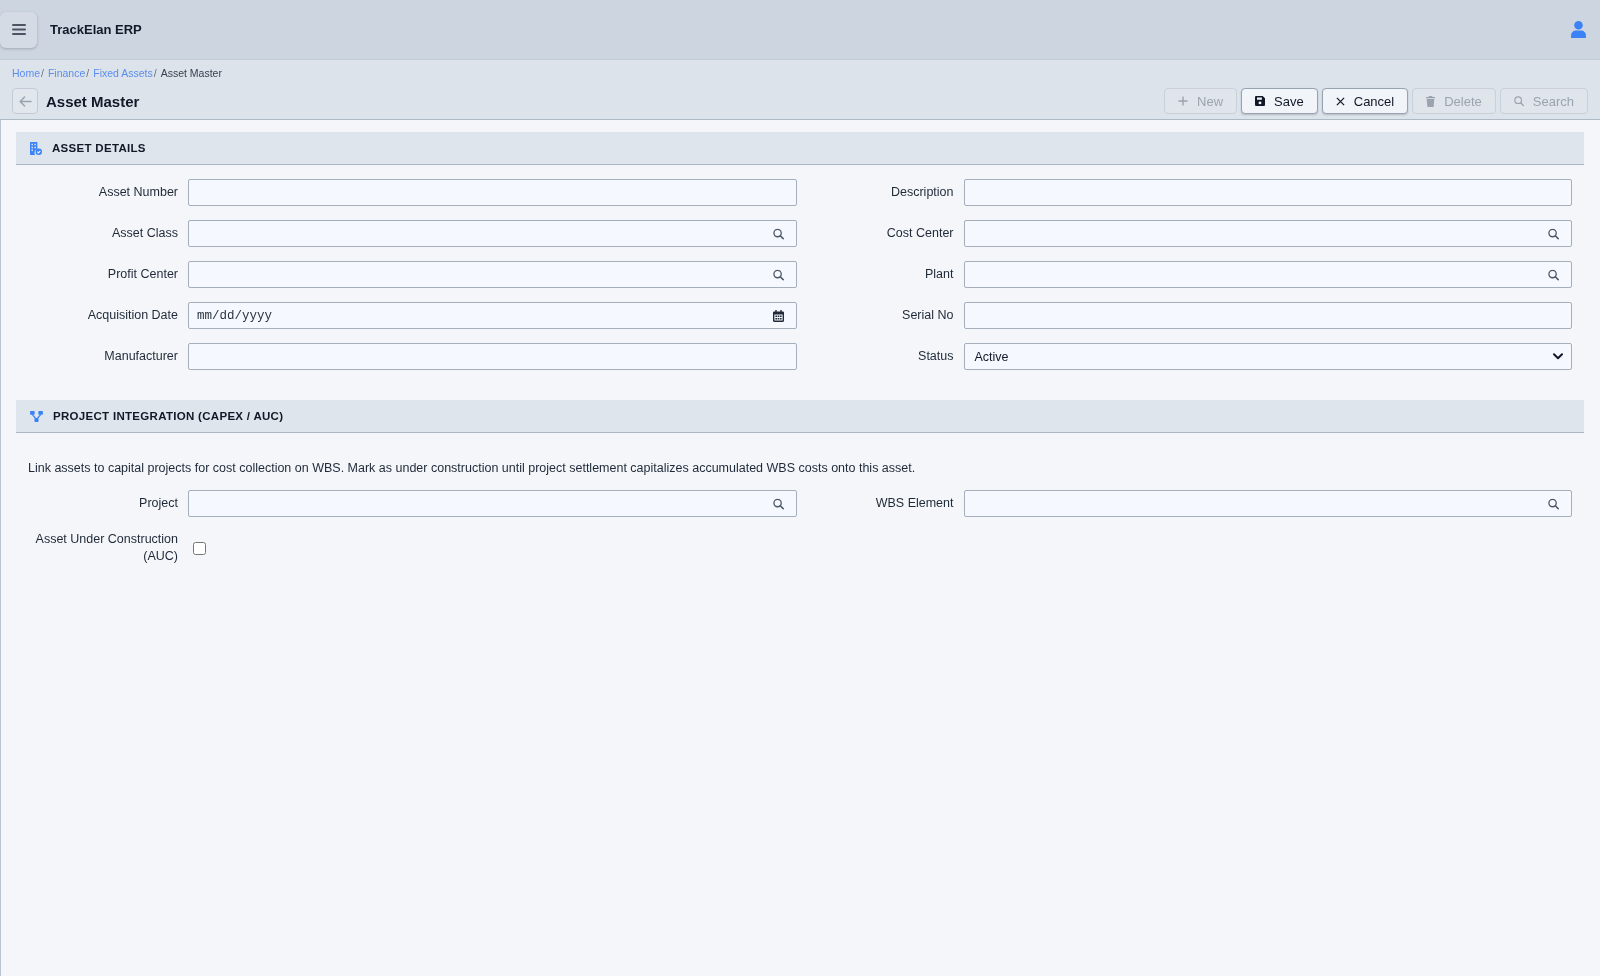 Image resolution: width=1600 pixels, height=976 pixels. Describe the element at coordinates (936, 356) in the screenshot. I see `field-label: Status` at that location.